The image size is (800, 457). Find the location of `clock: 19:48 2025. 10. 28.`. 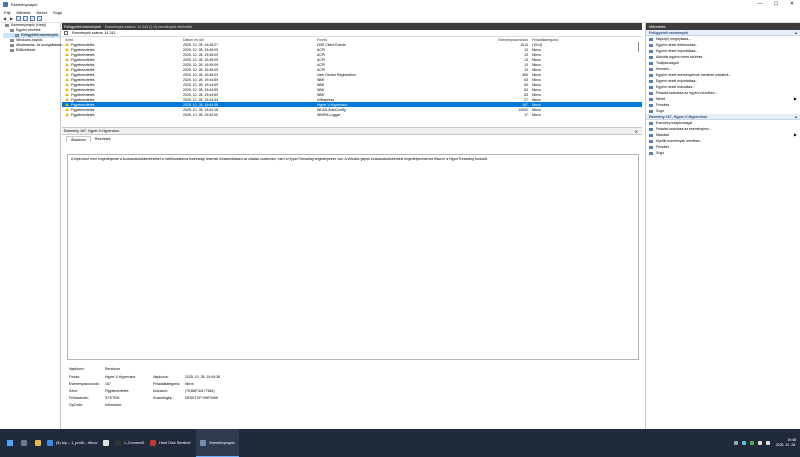

clock: 19:48 2025. 10. 28. is located at coordinates (786, 443).